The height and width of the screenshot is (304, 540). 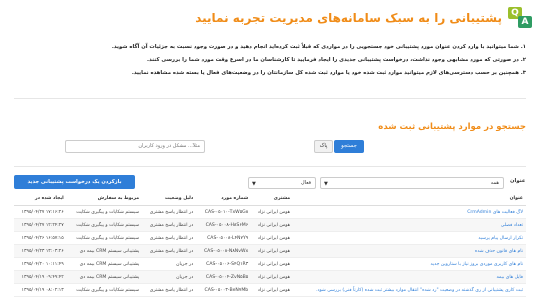 What do you see at coordinates (282, 183) in the screenshot?
I see `state-filter-select: فعال ▼` at bounding box center [282, 183].